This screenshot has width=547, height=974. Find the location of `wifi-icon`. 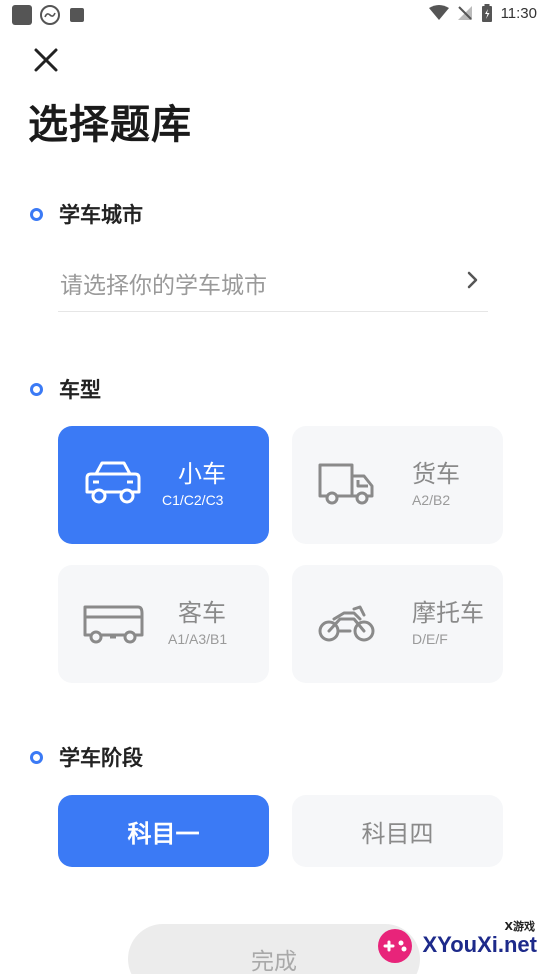

wifi-icon is located at coordinates (438, 12).